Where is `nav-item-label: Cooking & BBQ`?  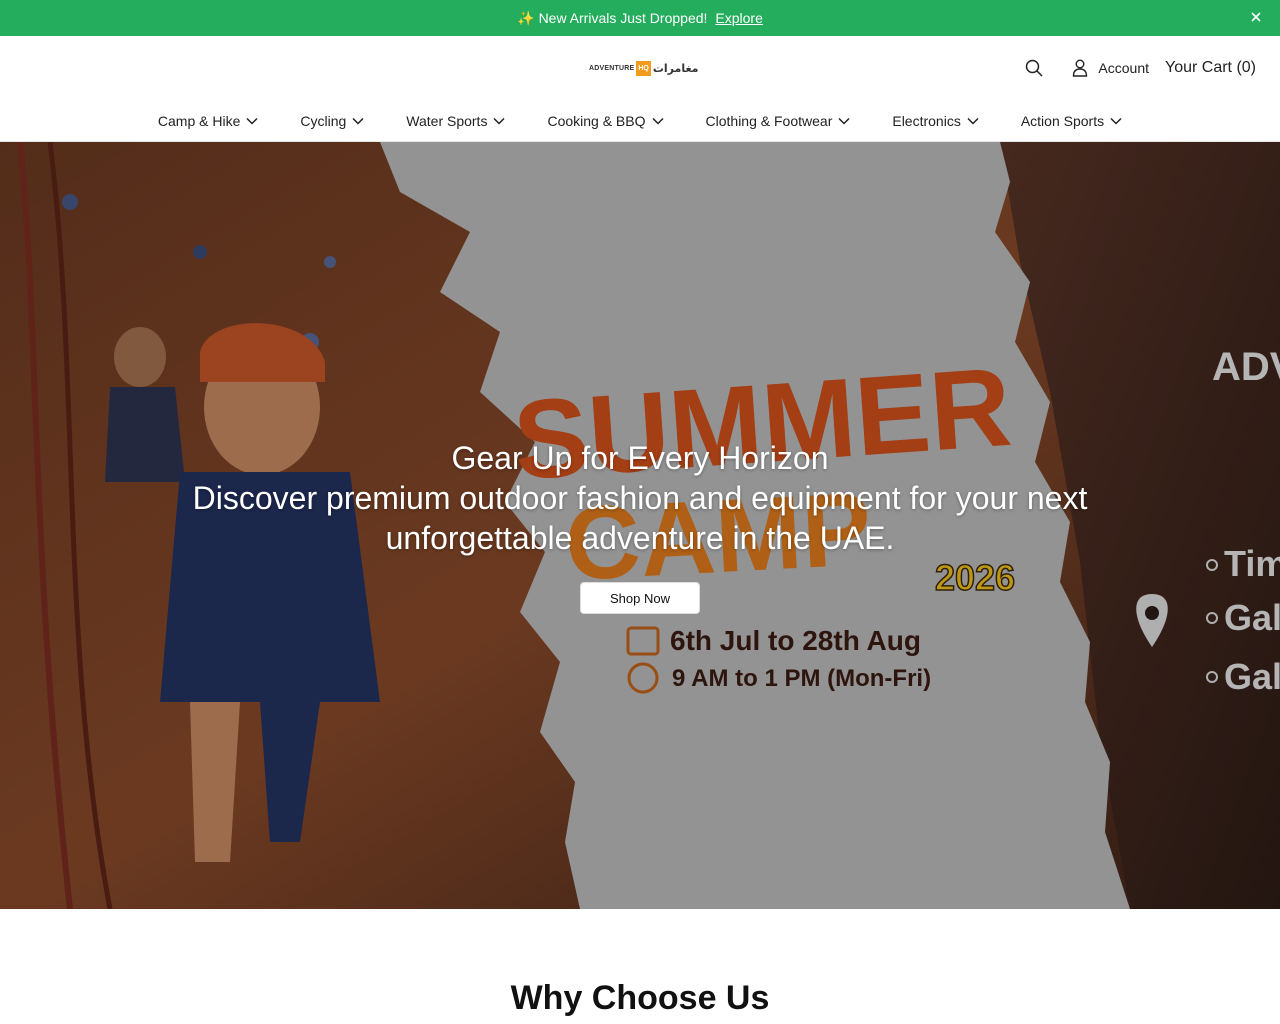
nav-item-label: Cooking & BBQ is located at coordinates (596, 121).